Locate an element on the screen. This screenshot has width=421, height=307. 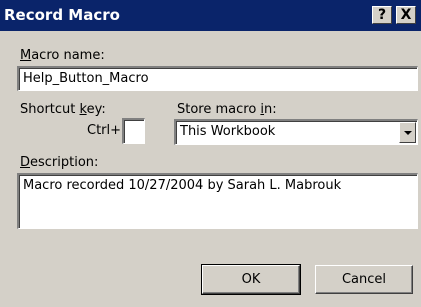
store-label-post: n: is located at coordinates (270, 109).